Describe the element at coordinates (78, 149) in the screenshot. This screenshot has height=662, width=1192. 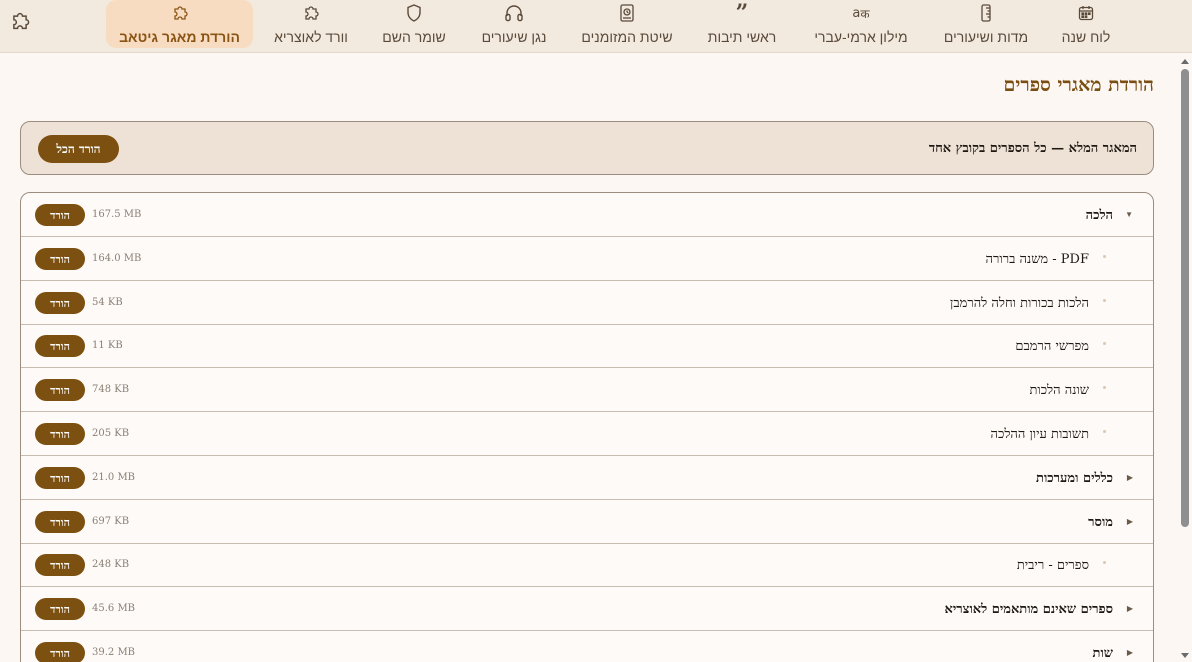
I see `download-all-button: הורד הכל` at that location.